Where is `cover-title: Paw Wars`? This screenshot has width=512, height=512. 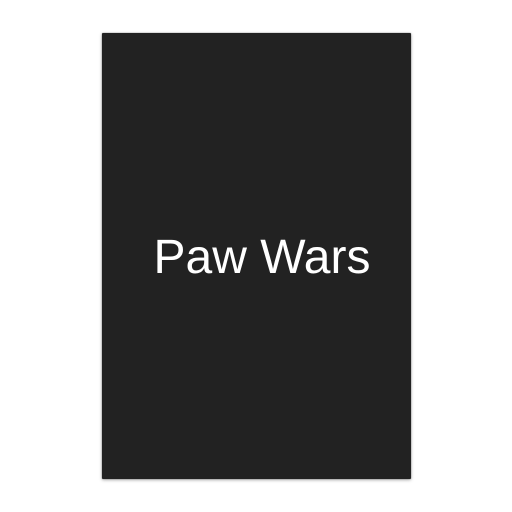
cover-title: Paw Wars is located at coordinates (262, 257).